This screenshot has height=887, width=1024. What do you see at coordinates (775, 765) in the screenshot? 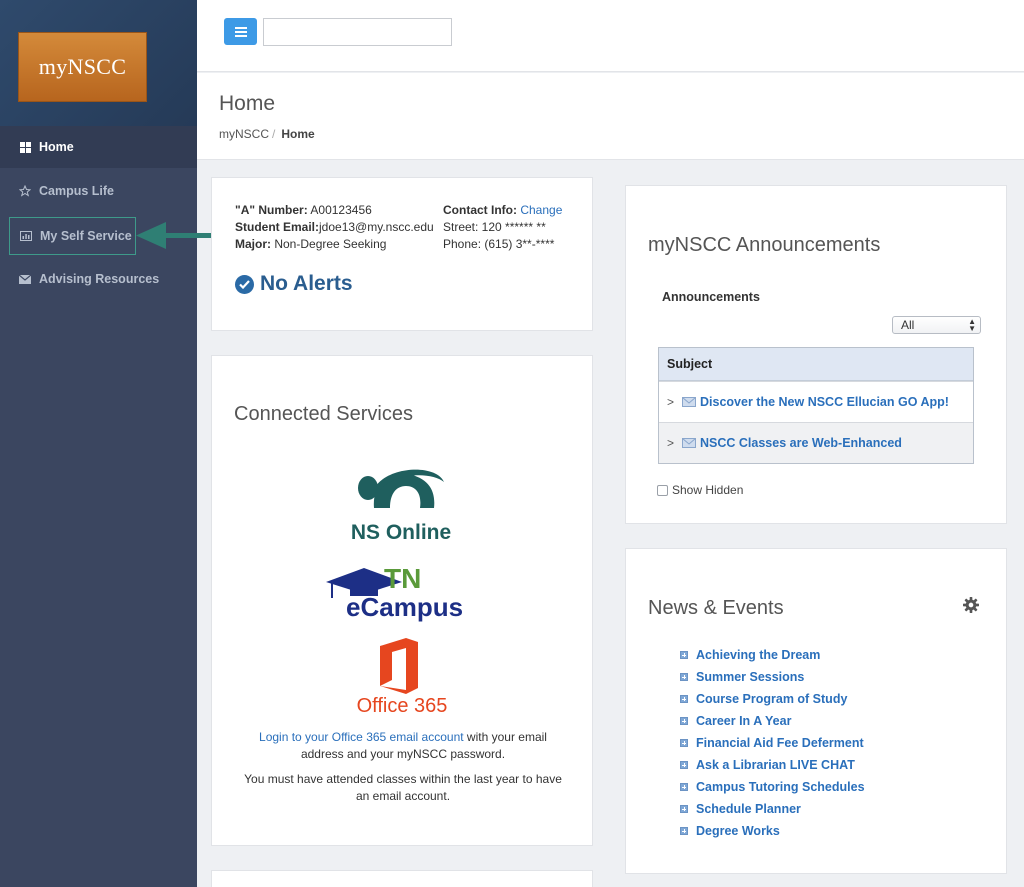
I see `news-item-label: Ask a Librarian LIVE CHAT` at bounding box center [775, 765].